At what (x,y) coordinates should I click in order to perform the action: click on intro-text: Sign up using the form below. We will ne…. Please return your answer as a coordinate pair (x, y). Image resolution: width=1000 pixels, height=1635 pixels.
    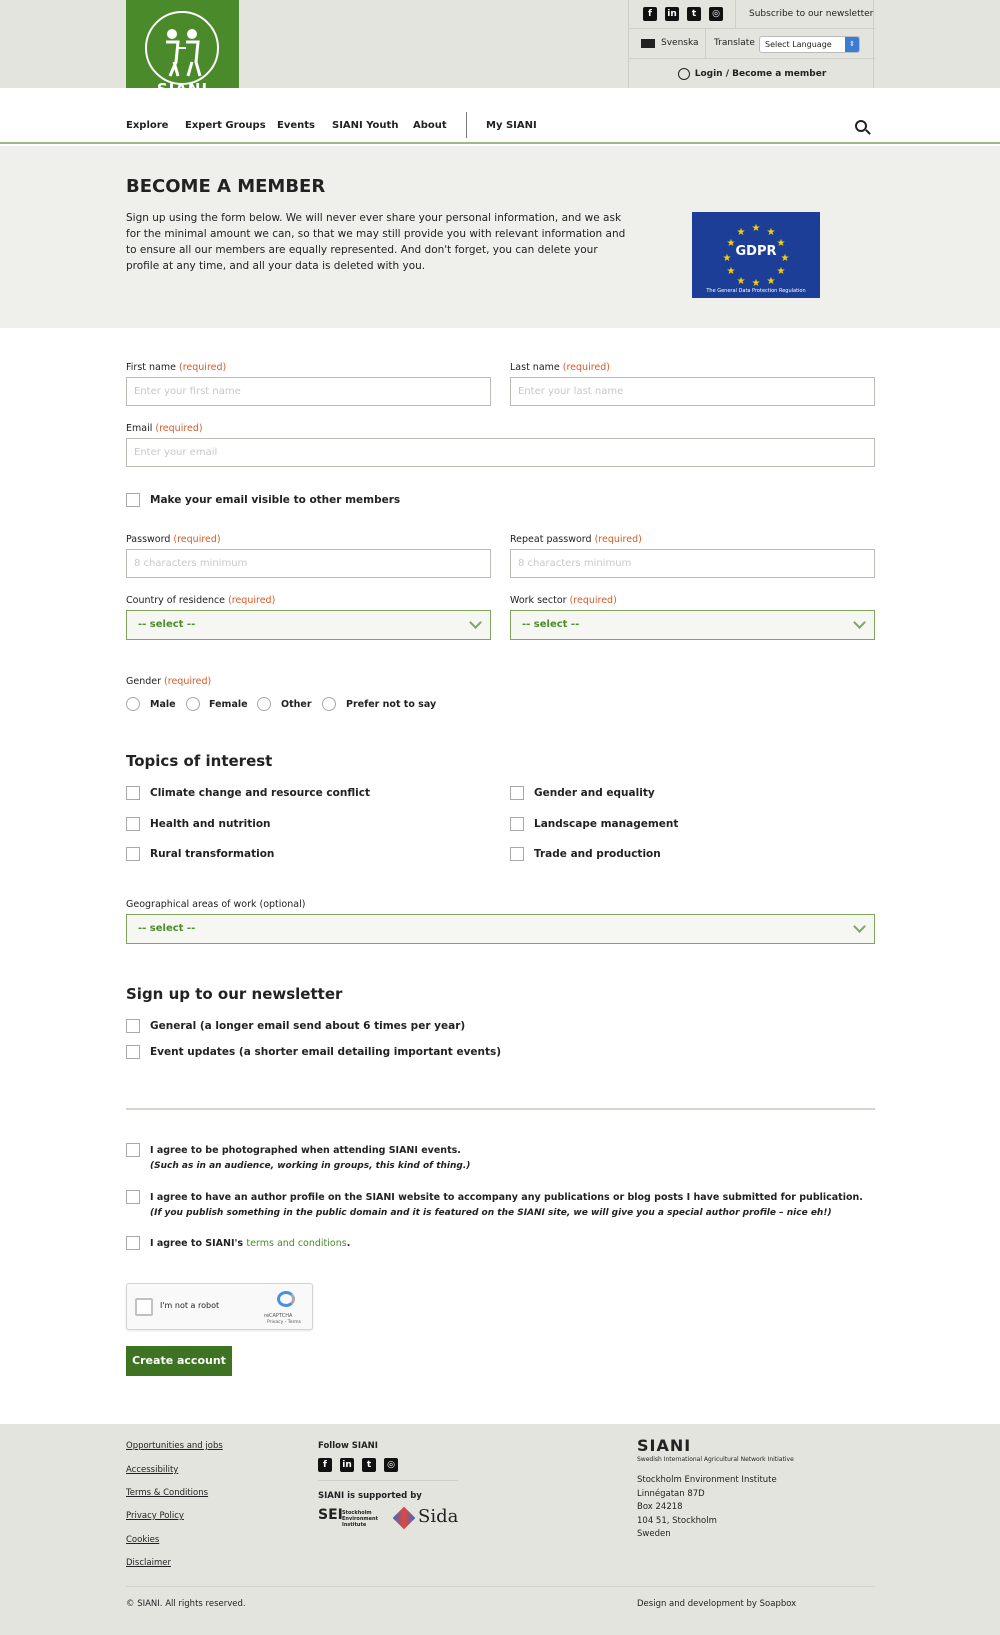
    Looking at the image, I should click on (376, 242).